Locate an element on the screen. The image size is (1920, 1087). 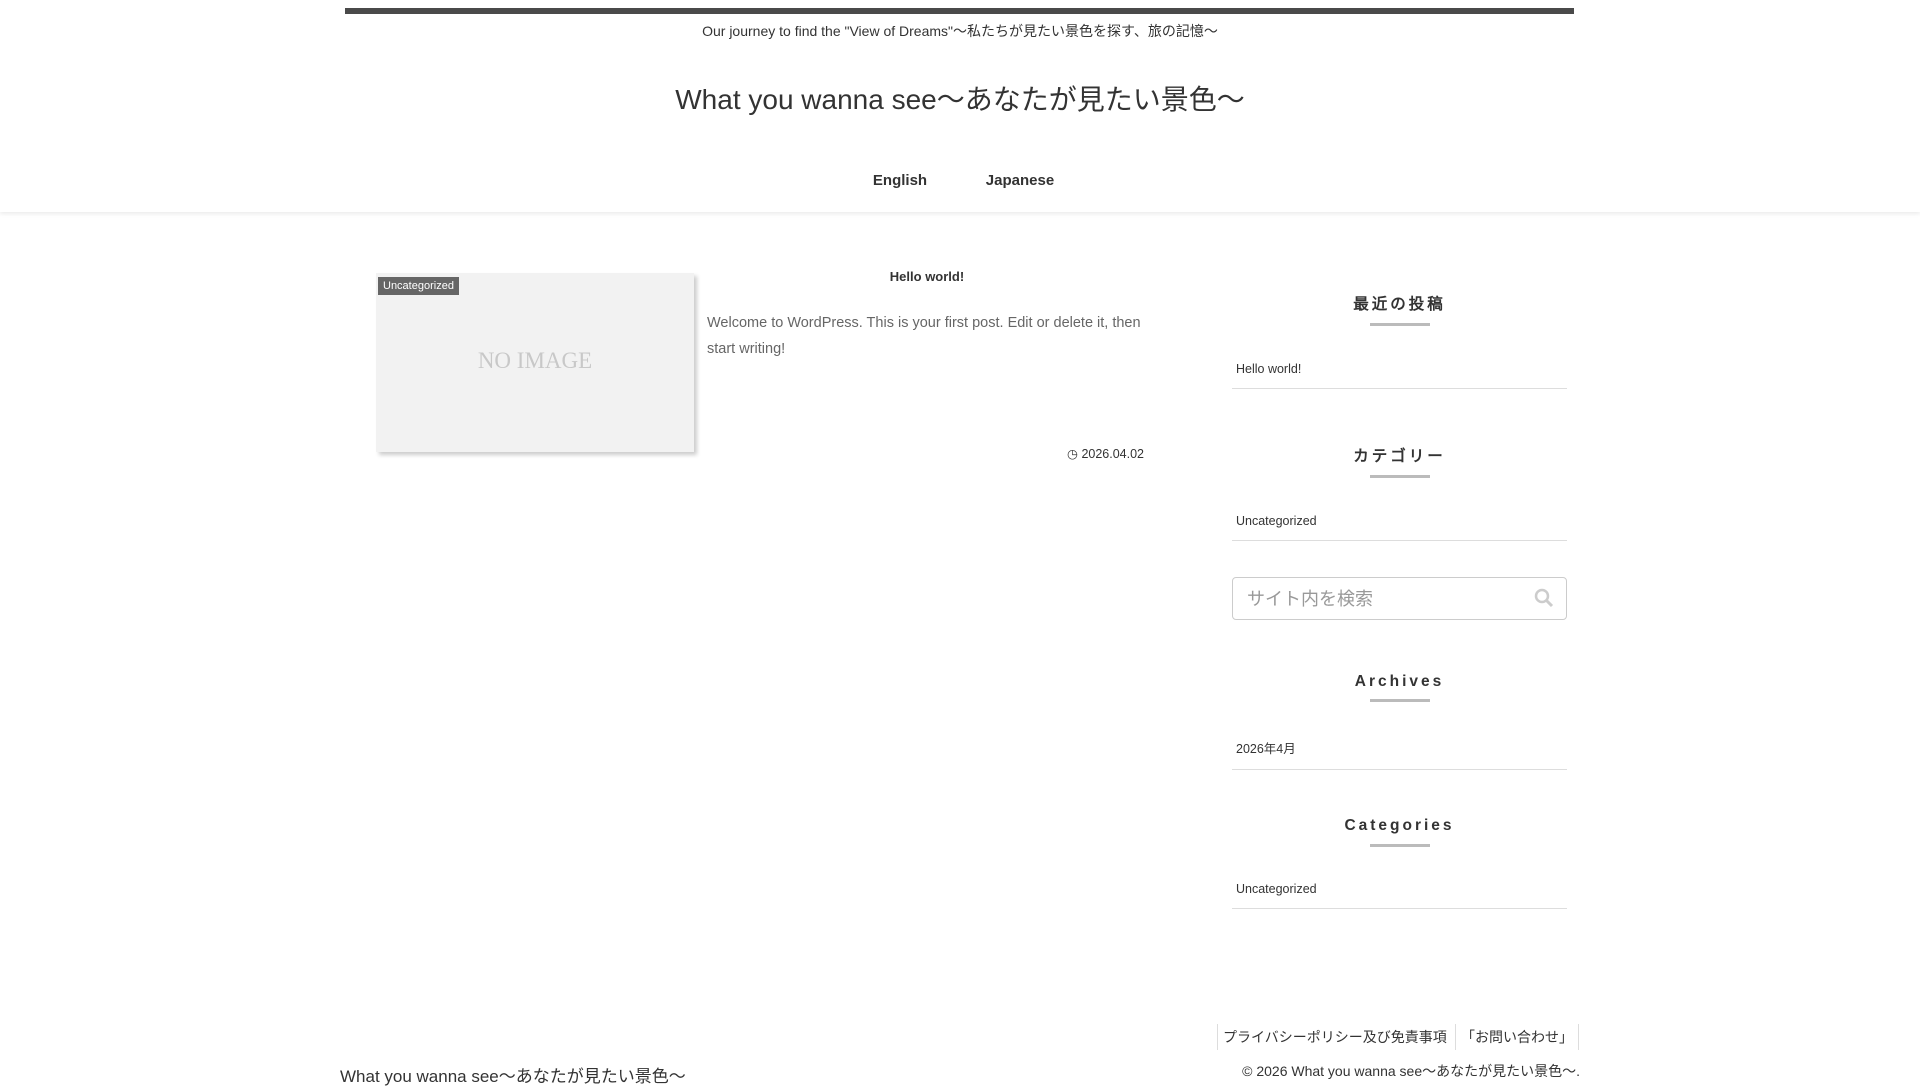
search-input is located at coordinates (1387, 599).